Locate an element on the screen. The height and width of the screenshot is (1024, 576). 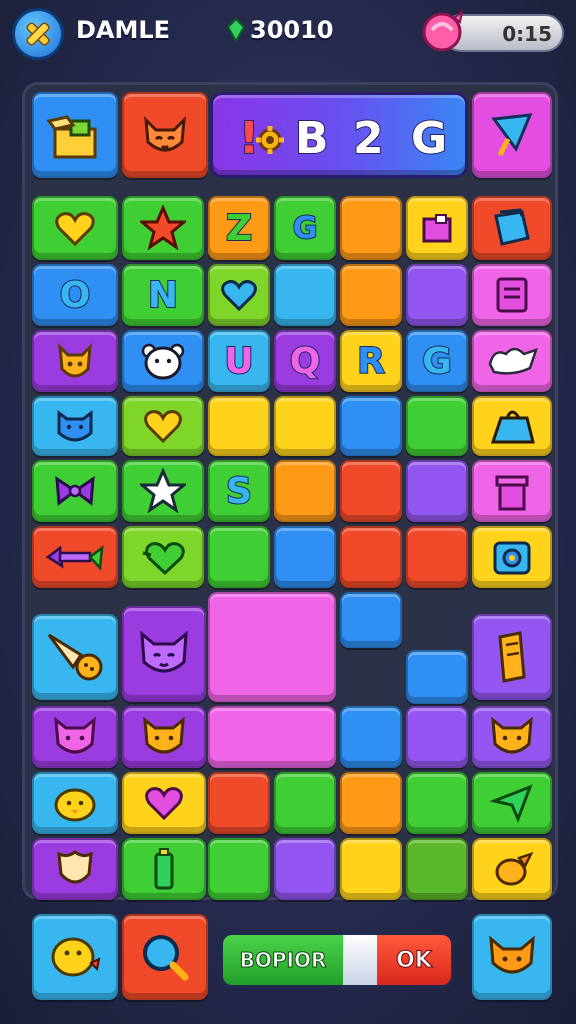
top-bar: DAMLE 30010 0:15 is located at coordinates (288, 33).